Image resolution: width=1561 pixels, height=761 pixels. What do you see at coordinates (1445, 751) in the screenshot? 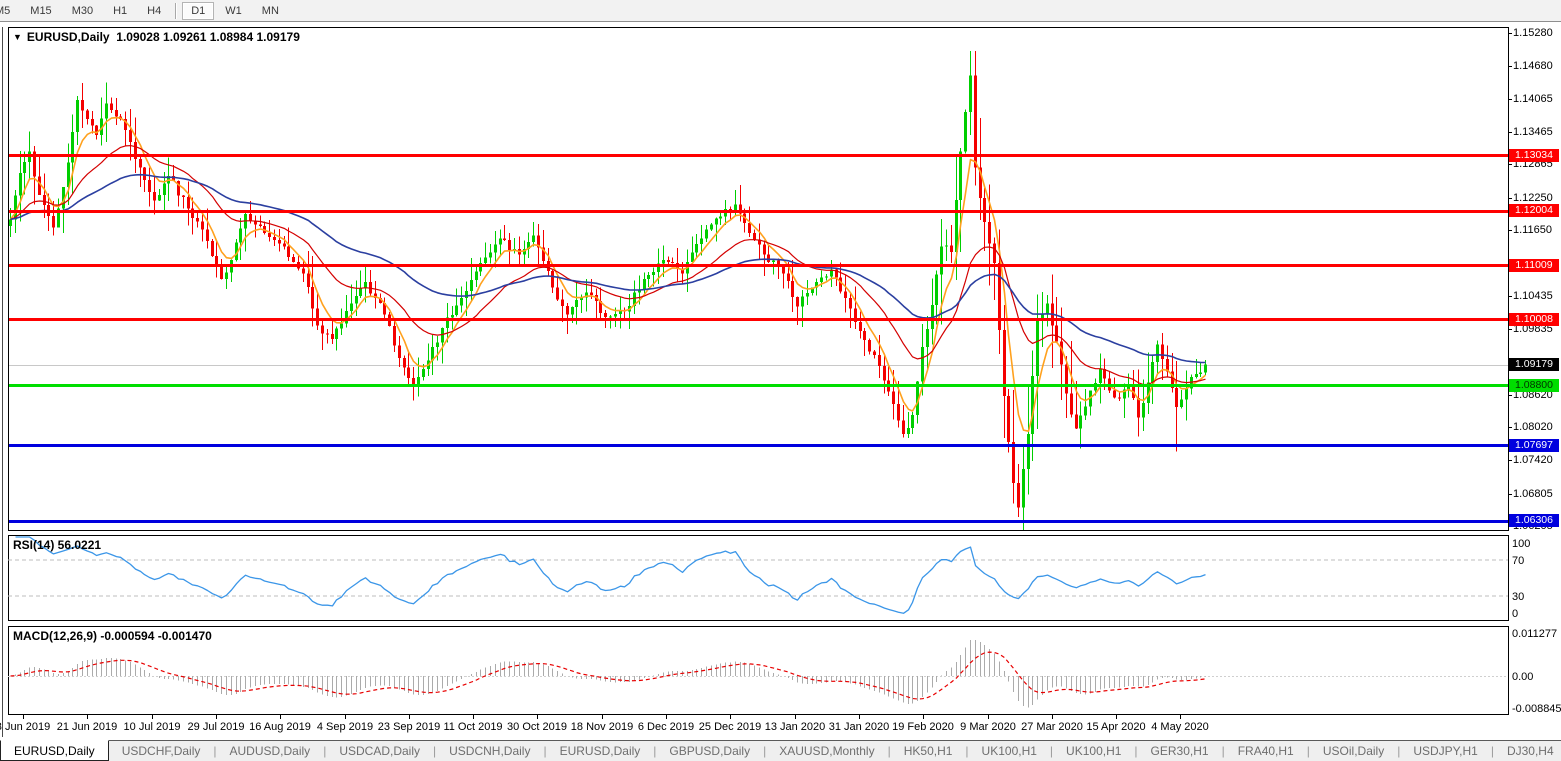
I see `symbol-tab-usdjpy: USDJPY,H1` at bounding box center [1445, 751].